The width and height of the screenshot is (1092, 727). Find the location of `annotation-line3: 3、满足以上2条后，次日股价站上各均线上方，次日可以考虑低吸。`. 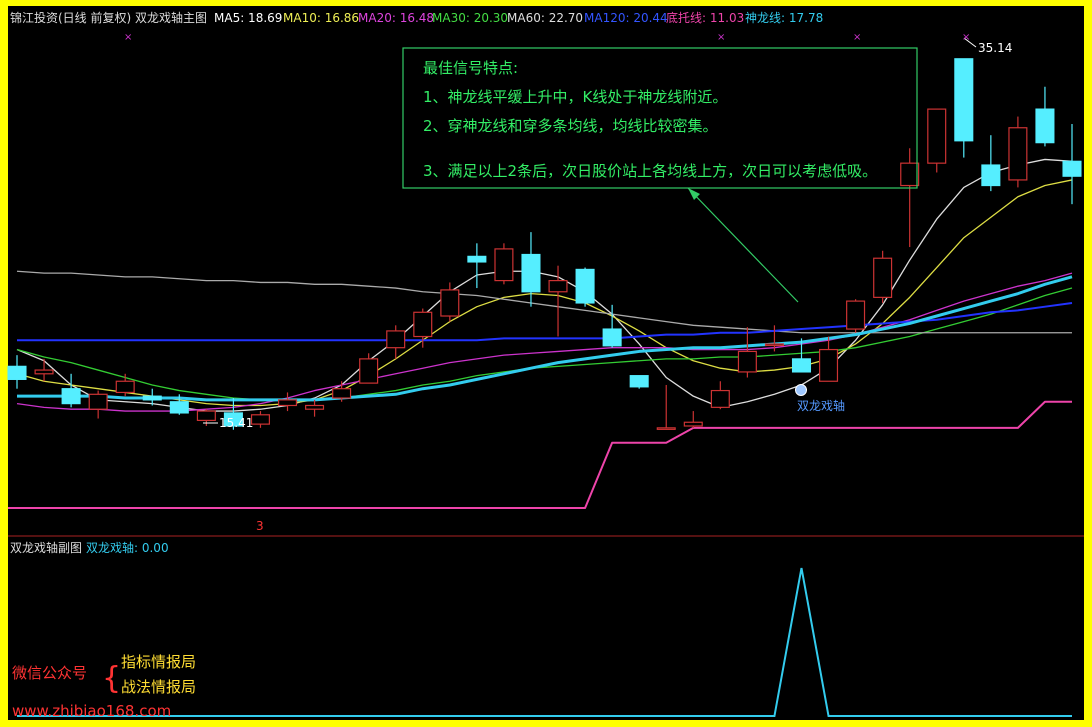

annotation-line3: 3、满足以上2条后，次日股价站上各均线上方，次日可以考虑低吸。 is located at coordinates (650, 171).